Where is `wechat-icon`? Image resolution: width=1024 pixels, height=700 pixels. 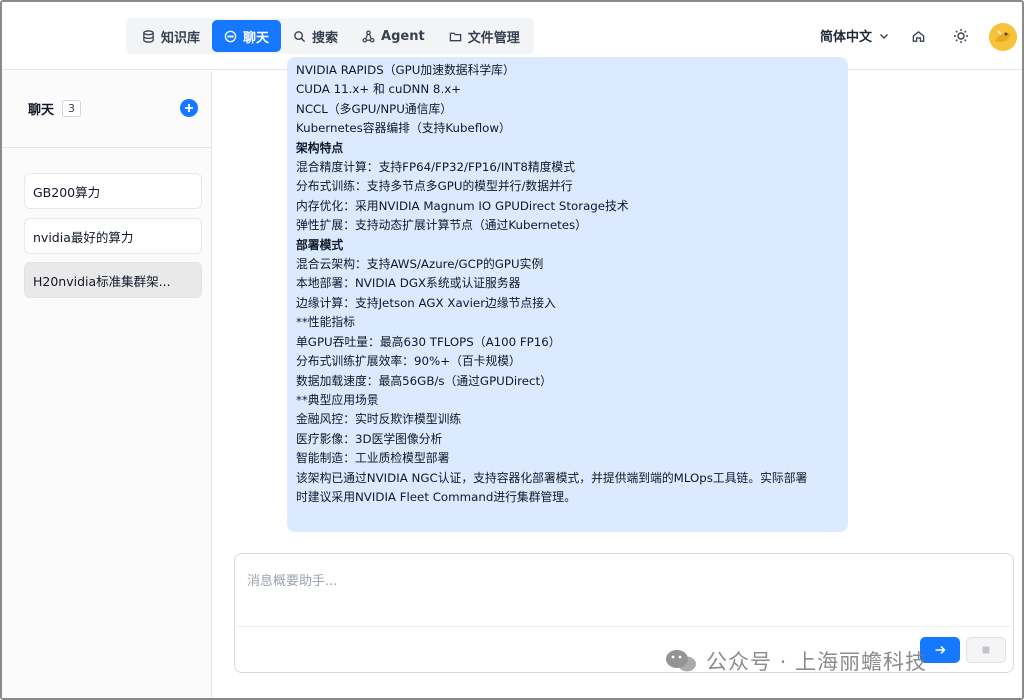
wechat-icon is located at coordinates (681, 661).